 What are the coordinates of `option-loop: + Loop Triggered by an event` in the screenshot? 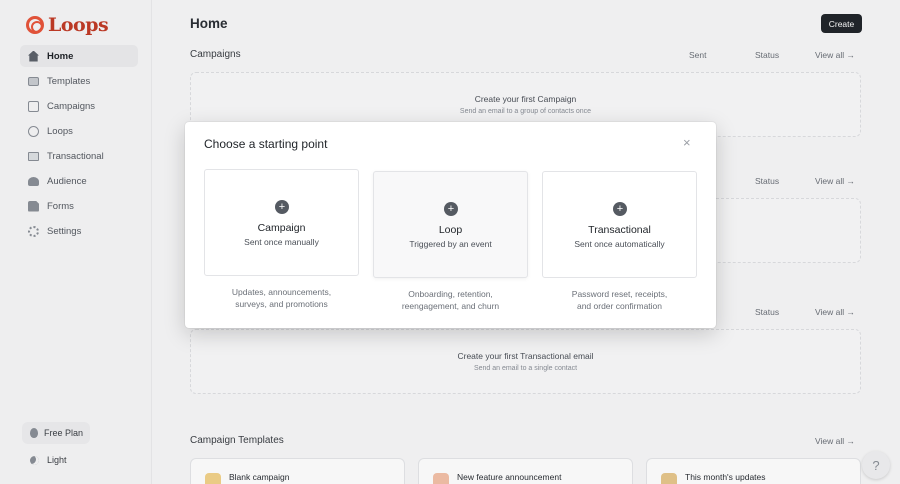 It's located at (450, 224).